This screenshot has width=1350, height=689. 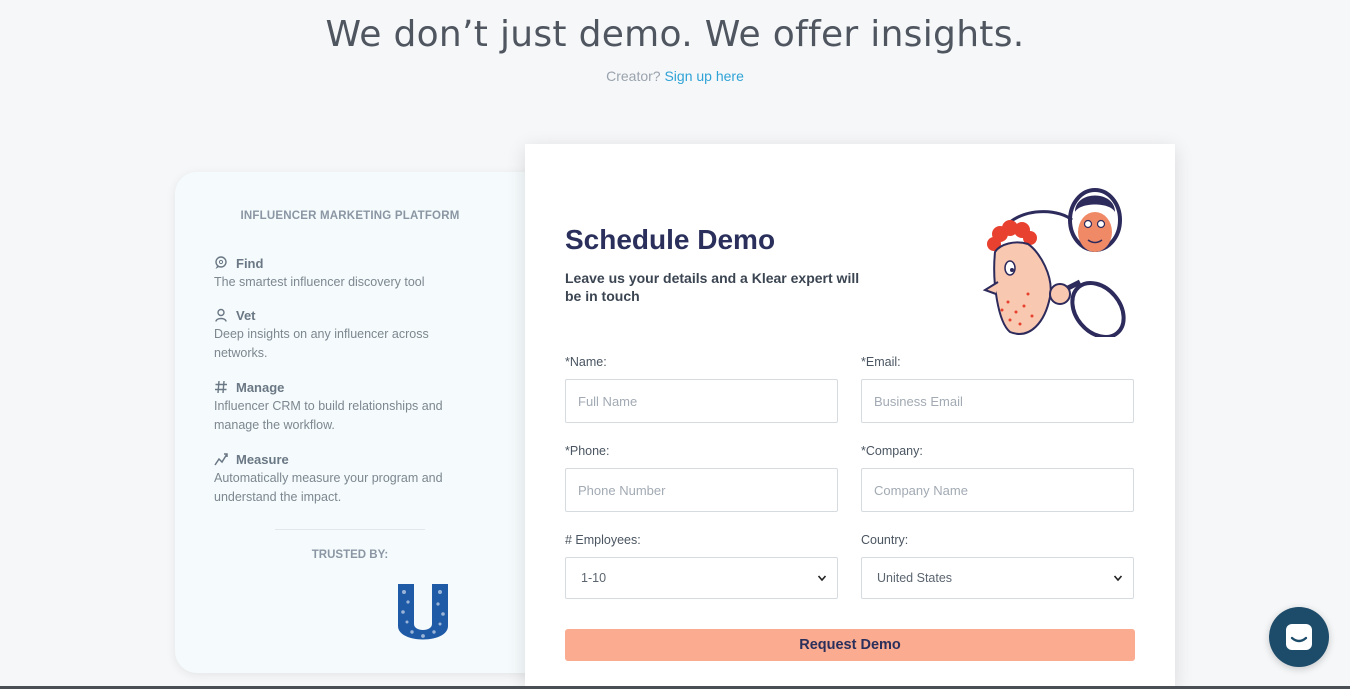 I want to click on chat-icon, so click(x=1299, y=637).